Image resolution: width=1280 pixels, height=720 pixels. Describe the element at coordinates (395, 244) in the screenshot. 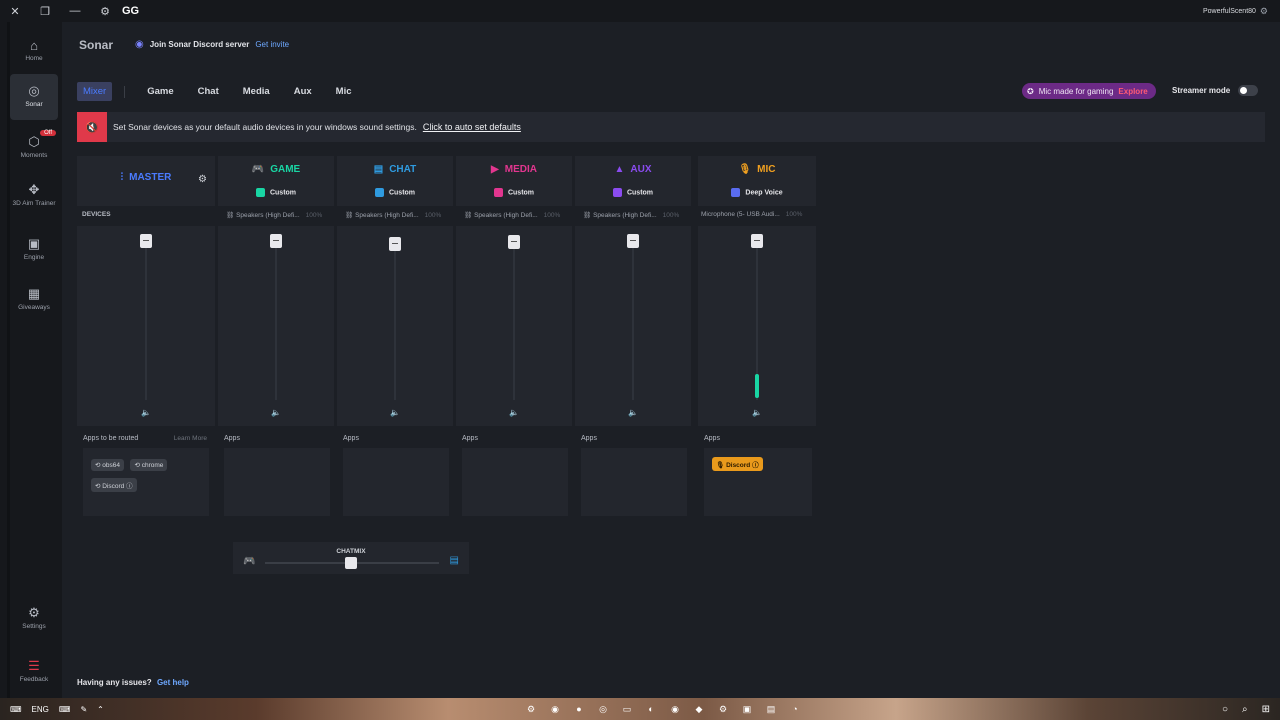

I see `chat-fader-knob` at that location.